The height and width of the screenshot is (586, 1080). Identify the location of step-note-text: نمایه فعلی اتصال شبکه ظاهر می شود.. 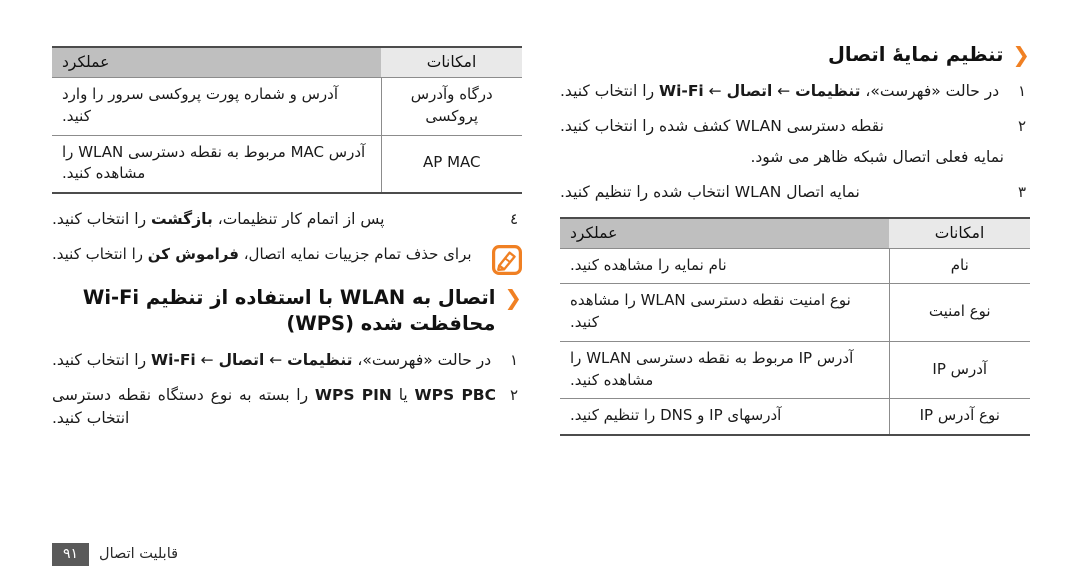
(877, 157).